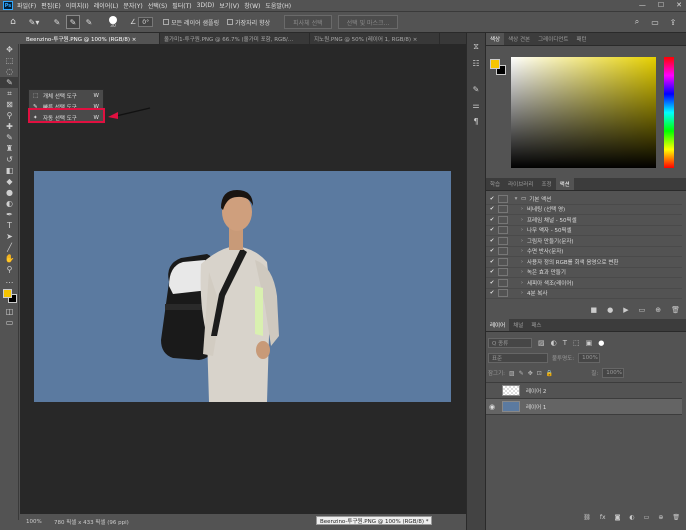 This screenshot has height=530, width=686. What do you see at coordinates (584, 294) in the screenshot?
I see `action-row: ✔ › 4분 복사` at bounding box center [584, 294].